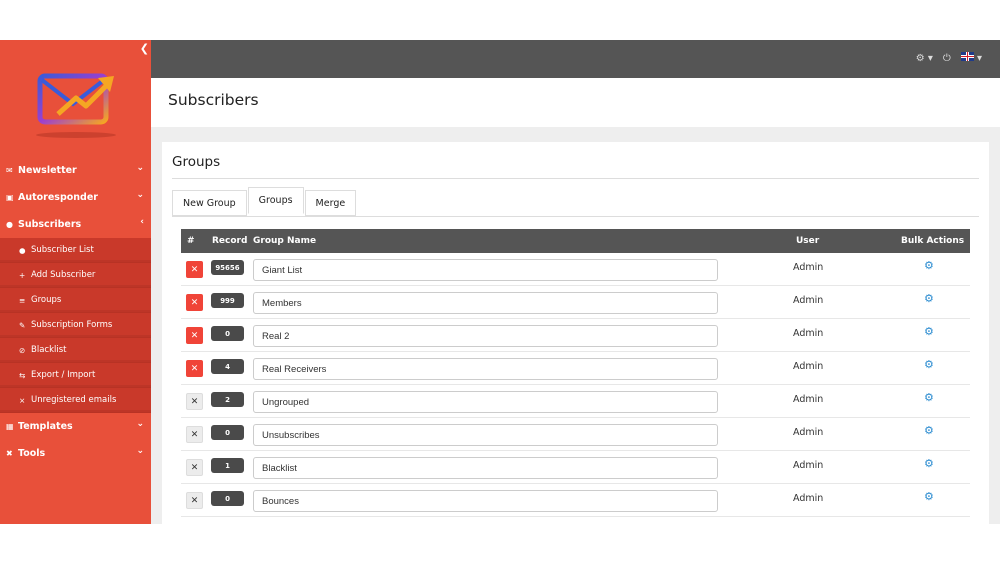 The height and width of the screenshot is (563, 1000). Describe the element at coordinates (75, 350) in the screenshot. I see `submenu-item-blacklist: ⊘ Blacklist` at that location.